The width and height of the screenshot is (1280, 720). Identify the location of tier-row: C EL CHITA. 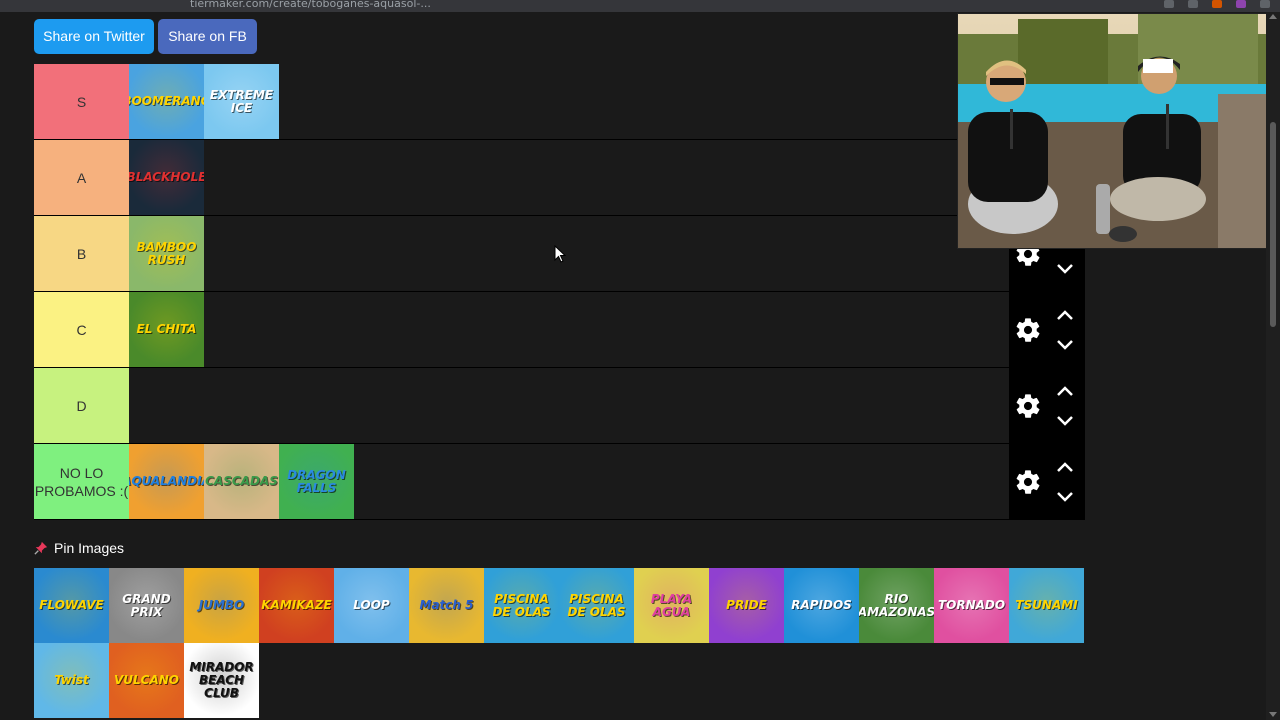
(559, 330).